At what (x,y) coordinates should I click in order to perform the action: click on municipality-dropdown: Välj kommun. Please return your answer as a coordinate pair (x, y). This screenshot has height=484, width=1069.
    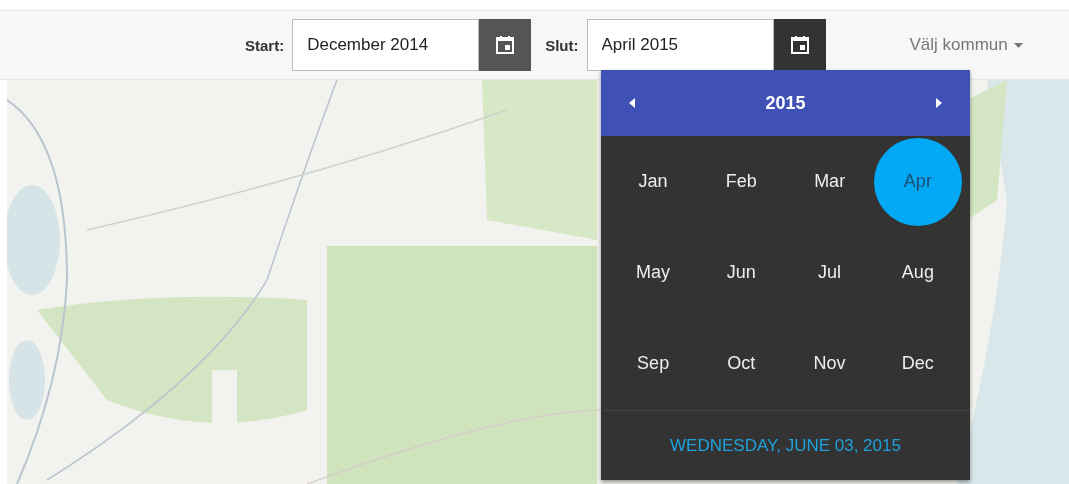
    Looking at the image, I should click on (966, 45).